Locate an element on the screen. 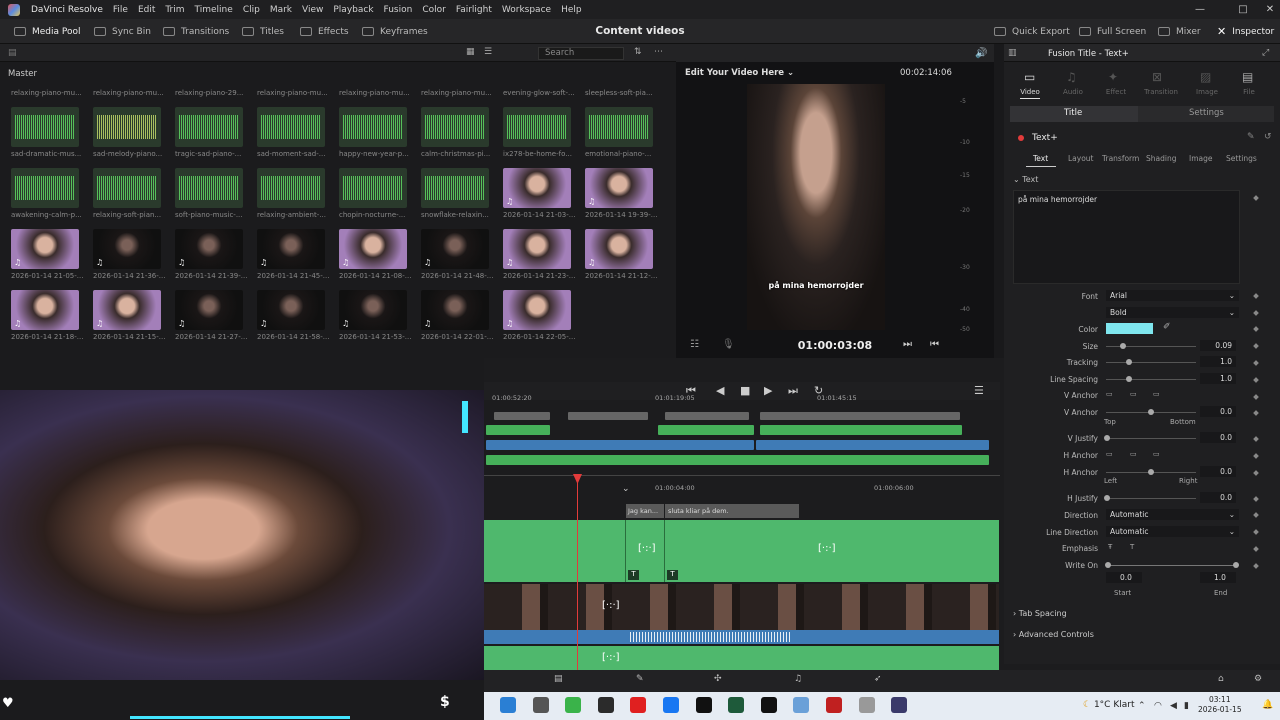 The width and height of the screenshot is (1280, 720). titles-button: Titles is located at coordinates (263, 31).